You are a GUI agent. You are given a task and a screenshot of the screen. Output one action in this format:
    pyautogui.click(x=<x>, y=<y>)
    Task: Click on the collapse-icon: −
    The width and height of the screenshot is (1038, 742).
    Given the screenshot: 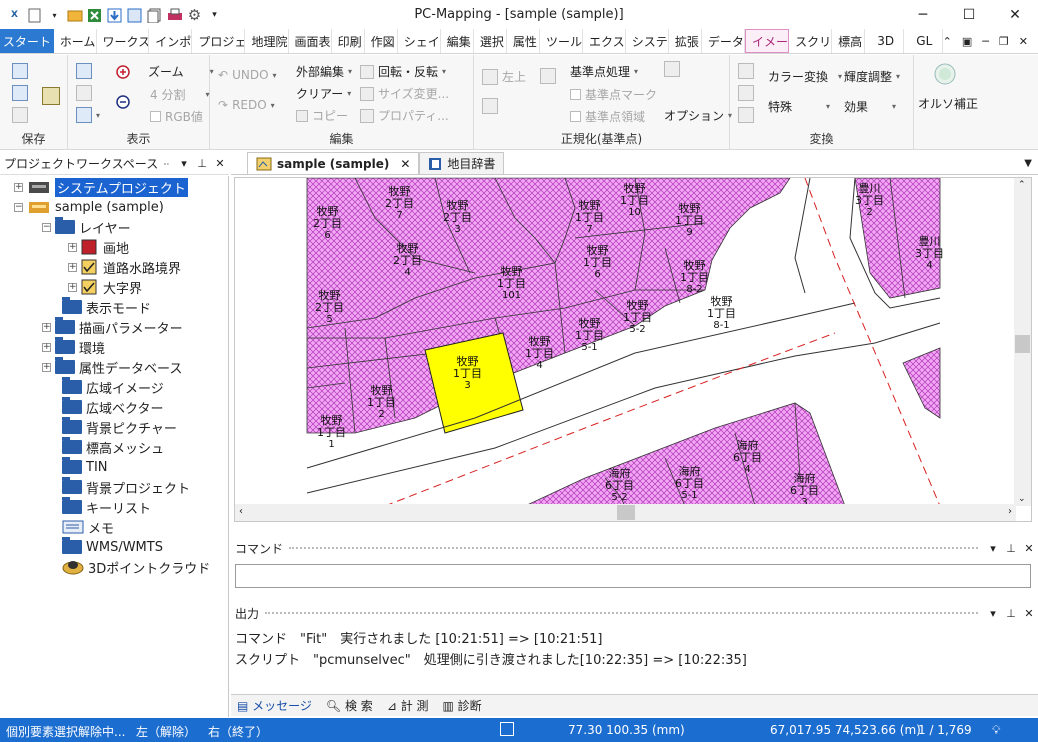 What is the action you would take?
    pyautogui.click(x=46, y=227)
    